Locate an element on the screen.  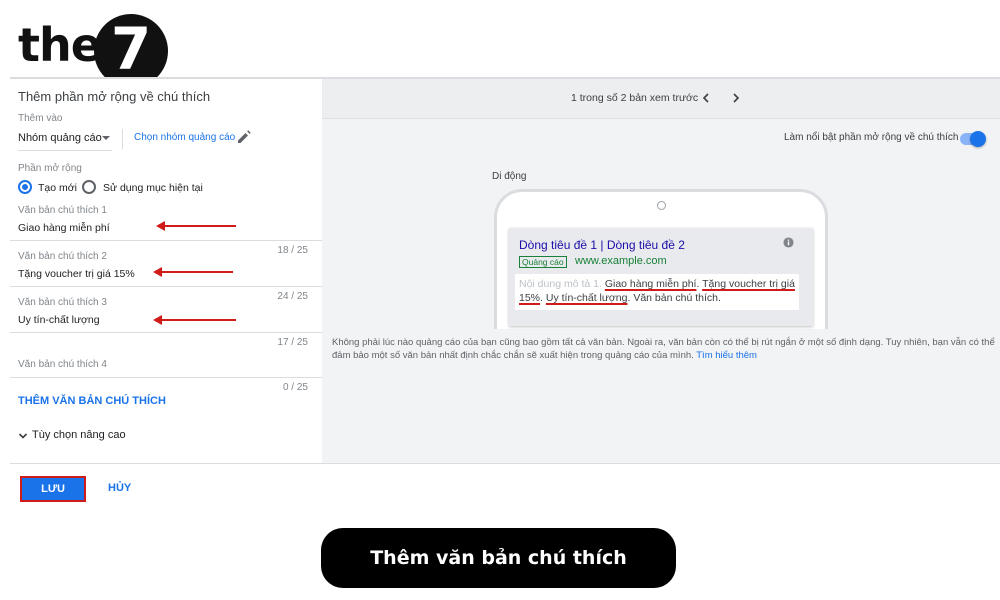
the7-logo: the 7 is located at coordinates (98, 51).